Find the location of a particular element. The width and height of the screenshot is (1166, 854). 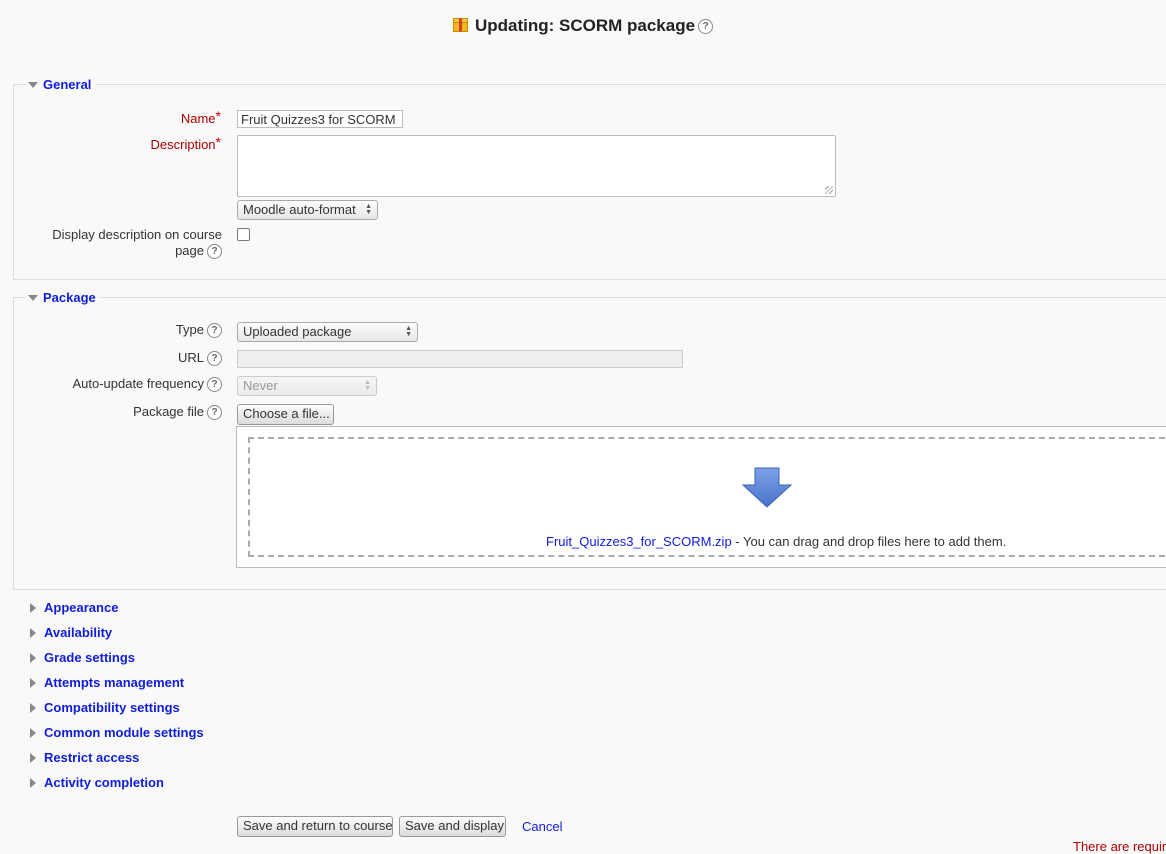

section-appearance: Appearance is located at coordinates (74, 607).